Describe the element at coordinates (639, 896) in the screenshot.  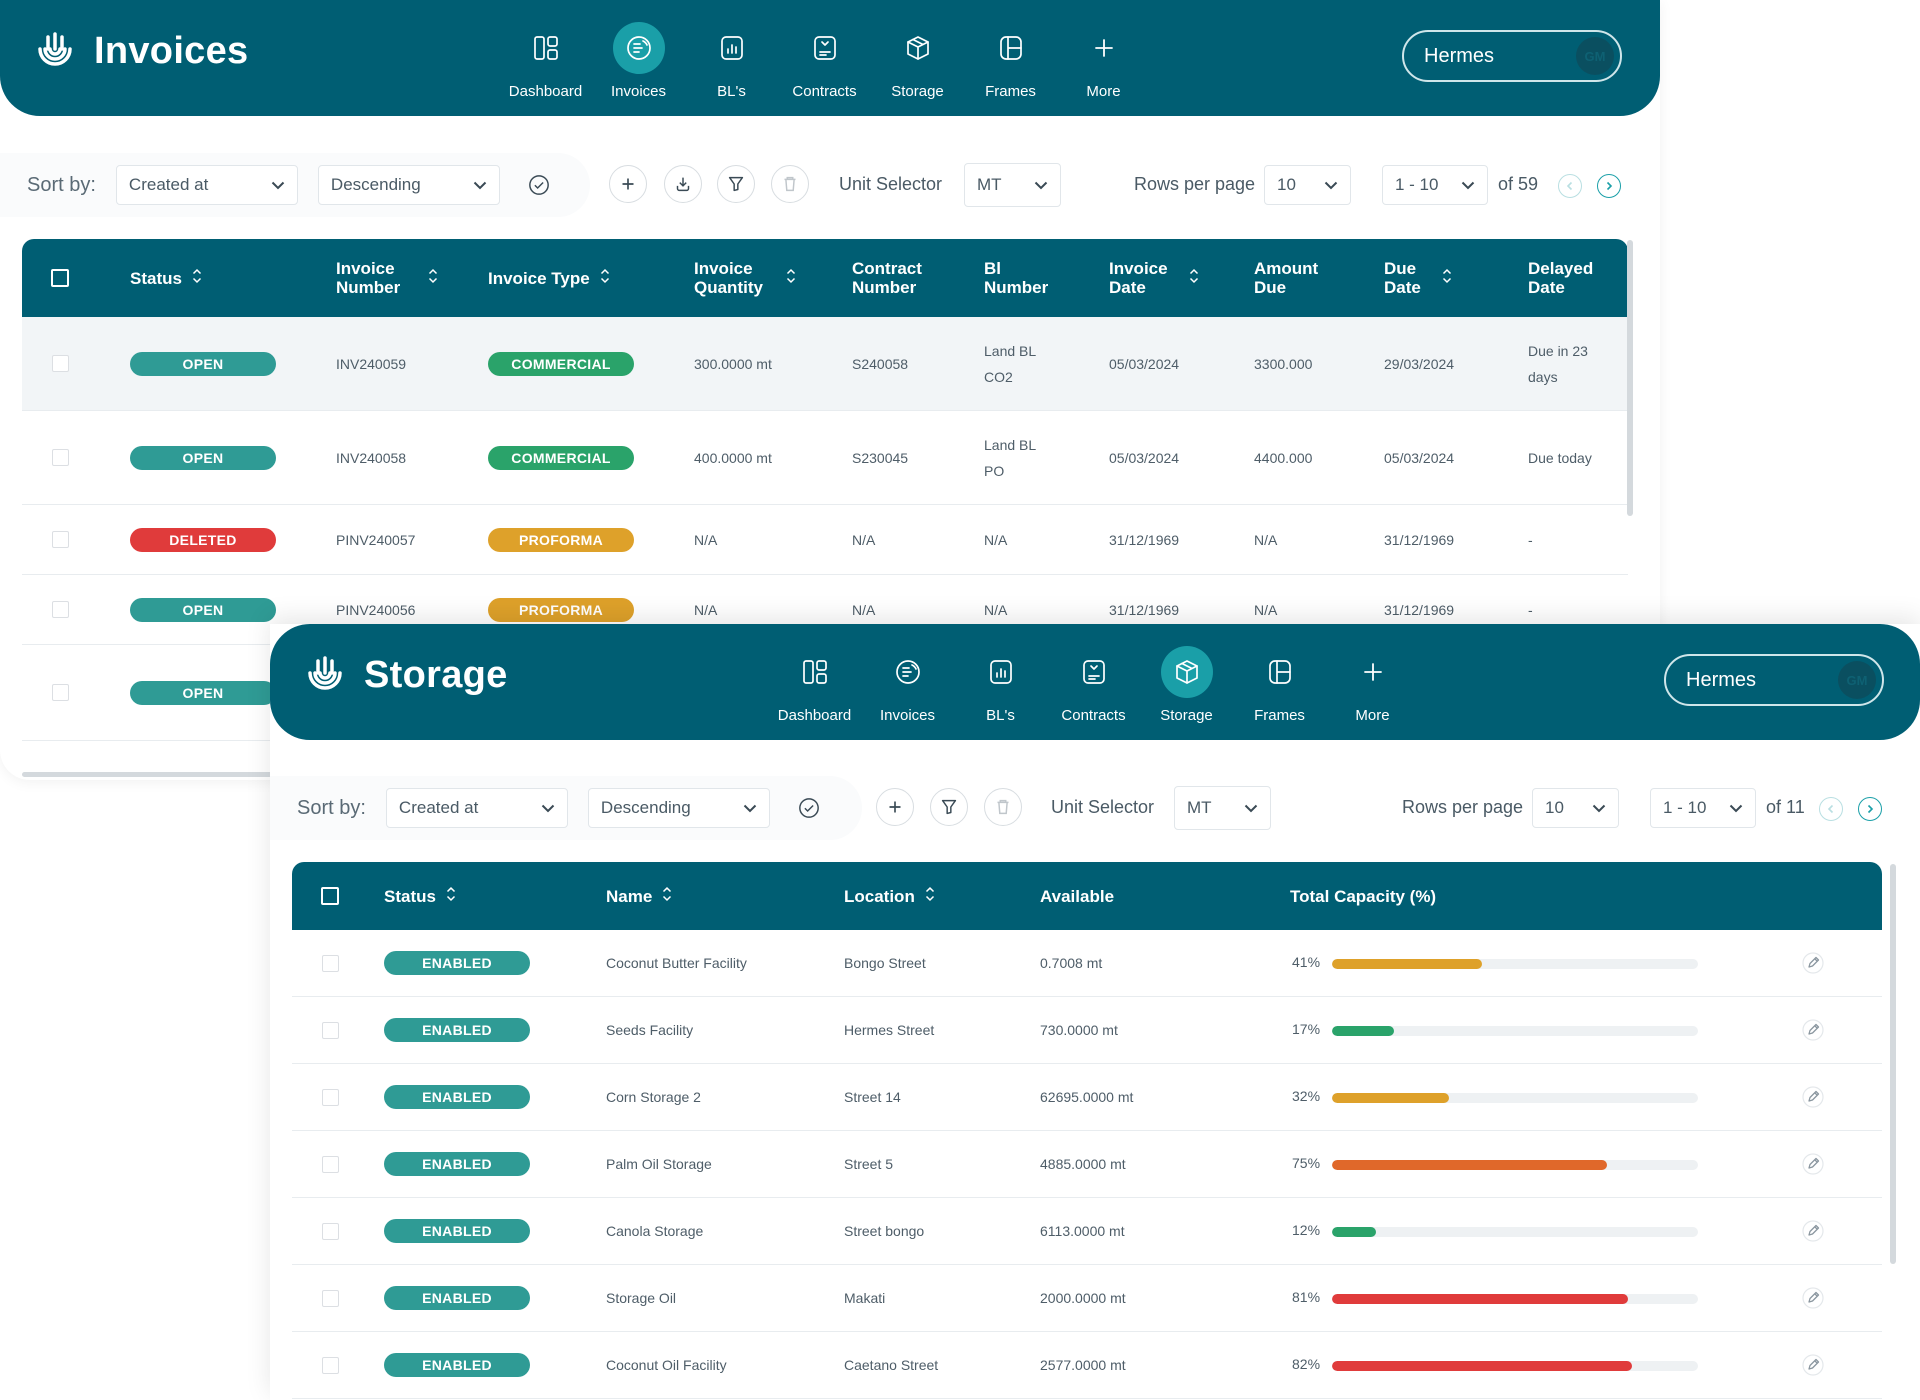
I see `column-header: Name` at that location.